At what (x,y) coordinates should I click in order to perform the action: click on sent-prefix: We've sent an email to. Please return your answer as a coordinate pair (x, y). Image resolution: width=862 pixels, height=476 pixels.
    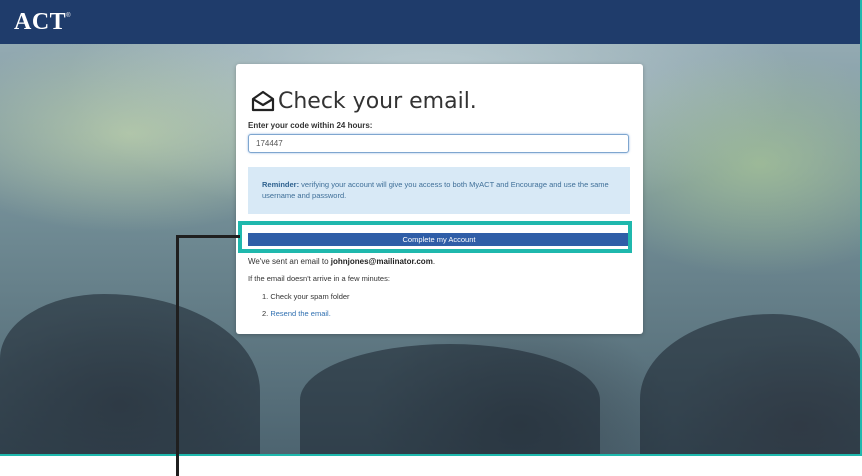
    Looking at the image, I should click on (289, 261).